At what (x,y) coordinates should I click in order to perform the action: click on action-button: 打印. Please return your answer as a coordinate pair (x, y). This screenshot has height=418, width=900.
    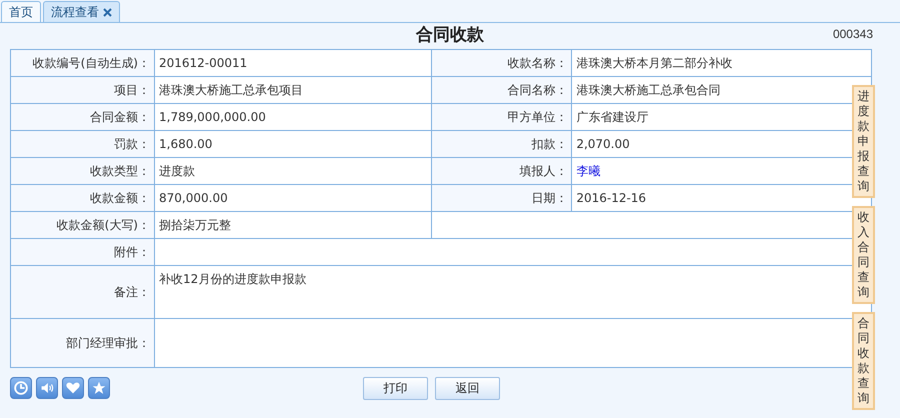
    Looking at the image, I should click on (395, 388).